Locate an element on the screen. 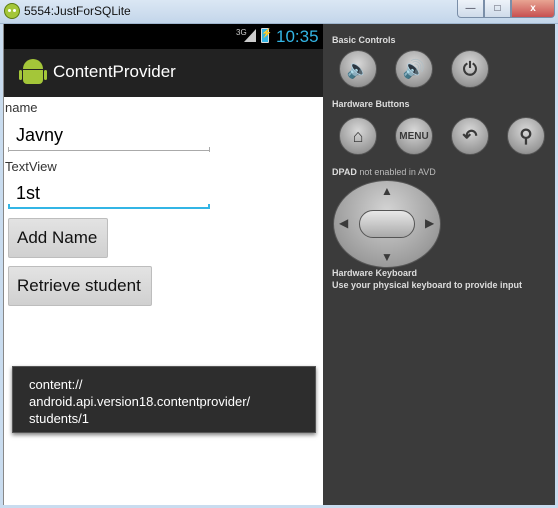  minimize-button: — is located at coordinates (470, 9).